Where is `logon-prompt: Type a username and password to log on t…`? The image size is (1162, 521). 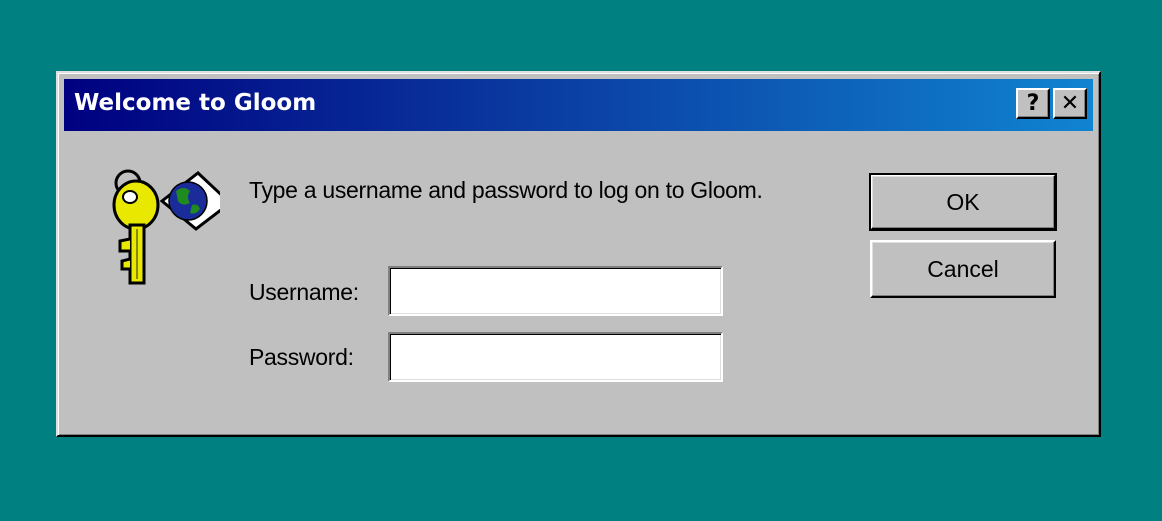 logon-prompt: Type a username and password to log on t… is located at coordinates (506, 190).